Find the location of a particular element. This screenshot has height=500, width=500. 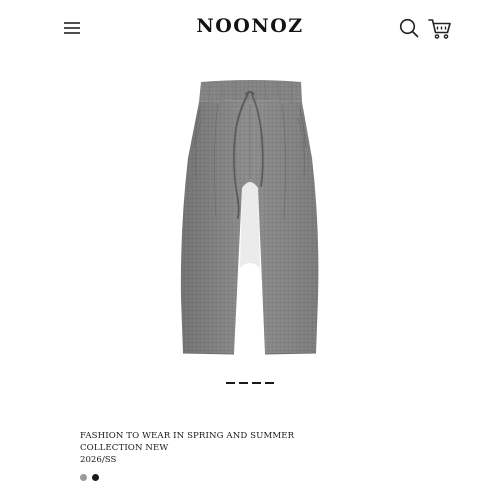

product-season: 2026/SS is located at coordinates (98, 460).